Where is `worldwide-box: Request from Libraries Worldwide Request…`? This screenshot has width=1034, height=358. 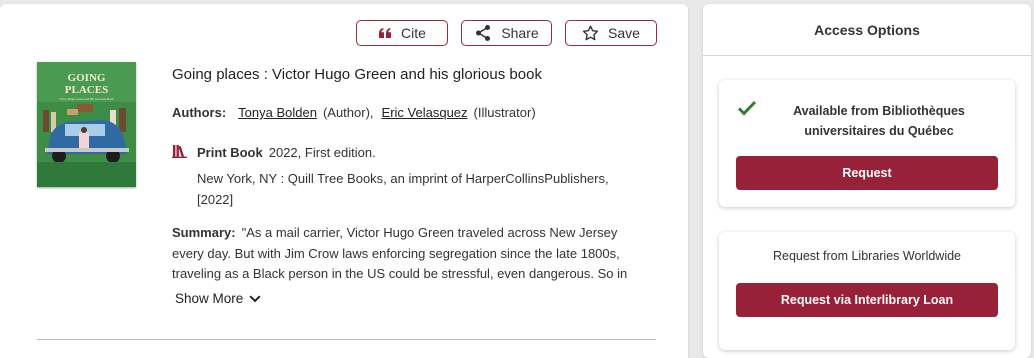 worldwide-box: Request from Libraries Worldwide Request… is located at coordinates (867, 291).